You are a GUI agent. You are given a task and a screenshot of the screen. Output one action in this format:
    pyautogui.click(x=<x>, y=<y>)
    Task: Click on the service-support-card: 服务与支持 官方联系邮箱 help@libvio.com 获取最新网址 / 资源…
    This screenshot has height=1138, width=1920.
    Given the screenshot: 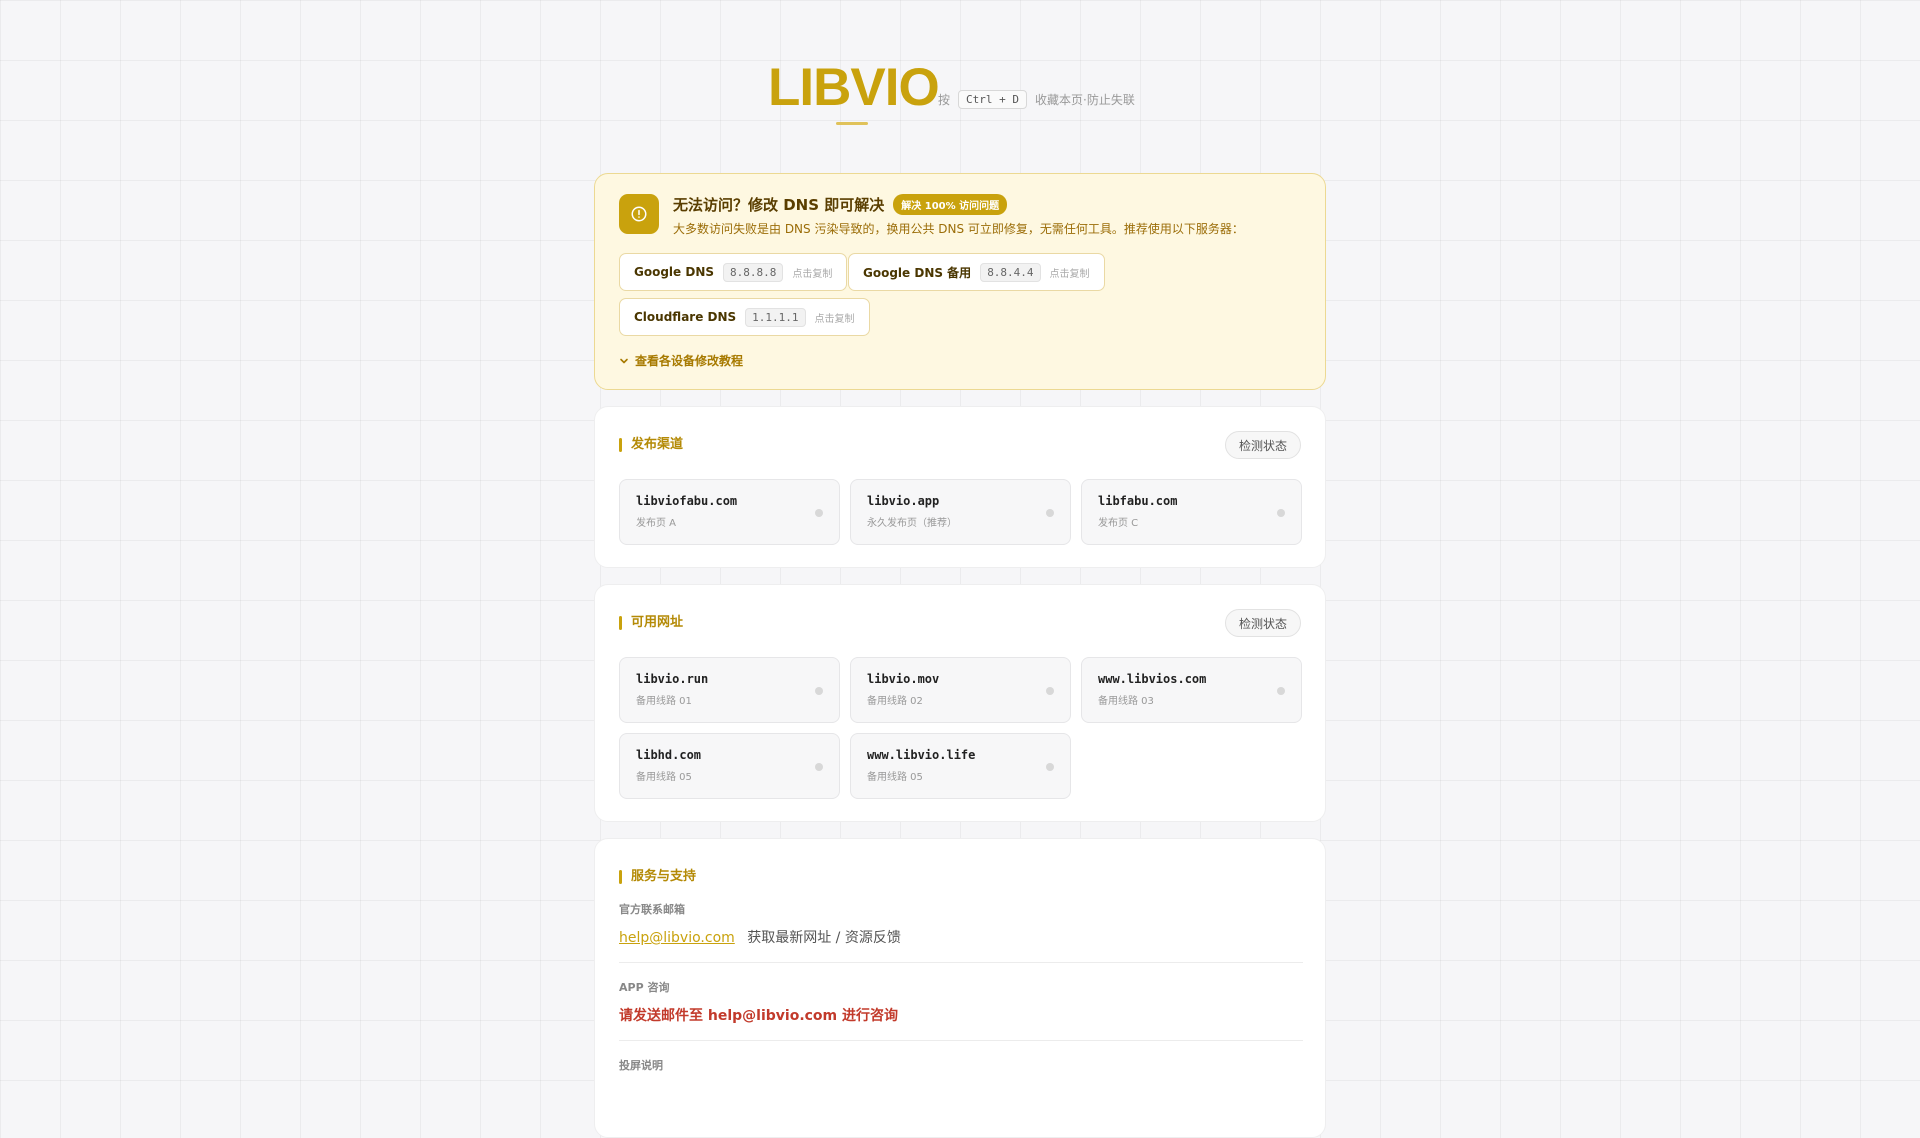 What is the action you would take?
    pyautogui.click(x=960, y=988)
    